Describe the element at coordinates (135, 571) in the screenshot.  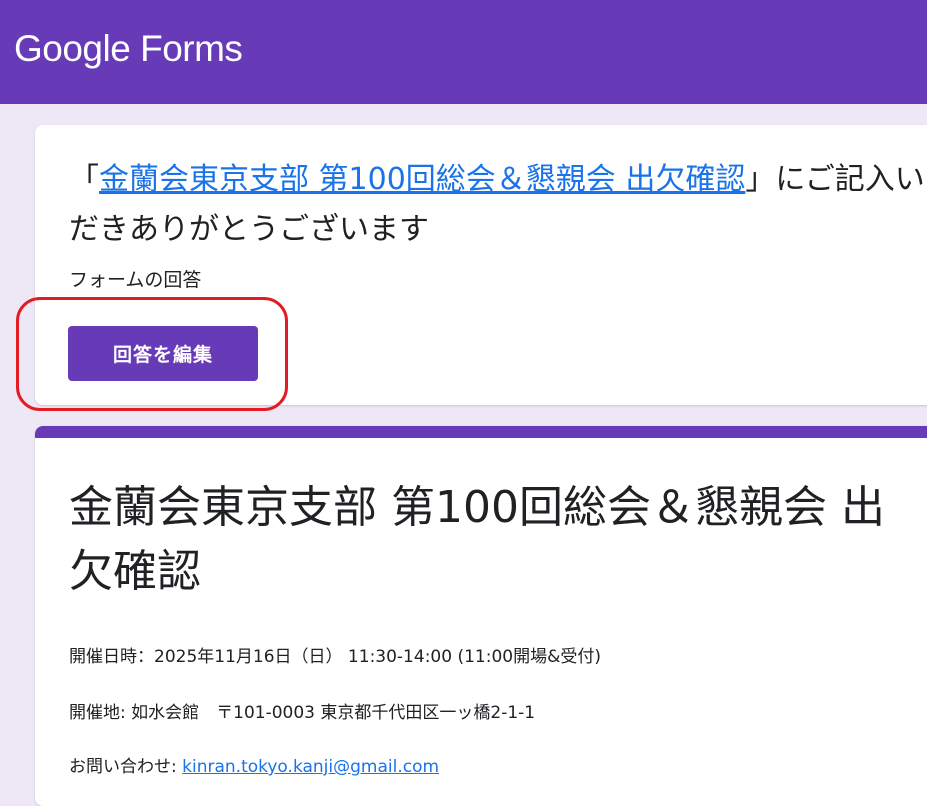
I see `form-title-line2: 欠確認` at that location.